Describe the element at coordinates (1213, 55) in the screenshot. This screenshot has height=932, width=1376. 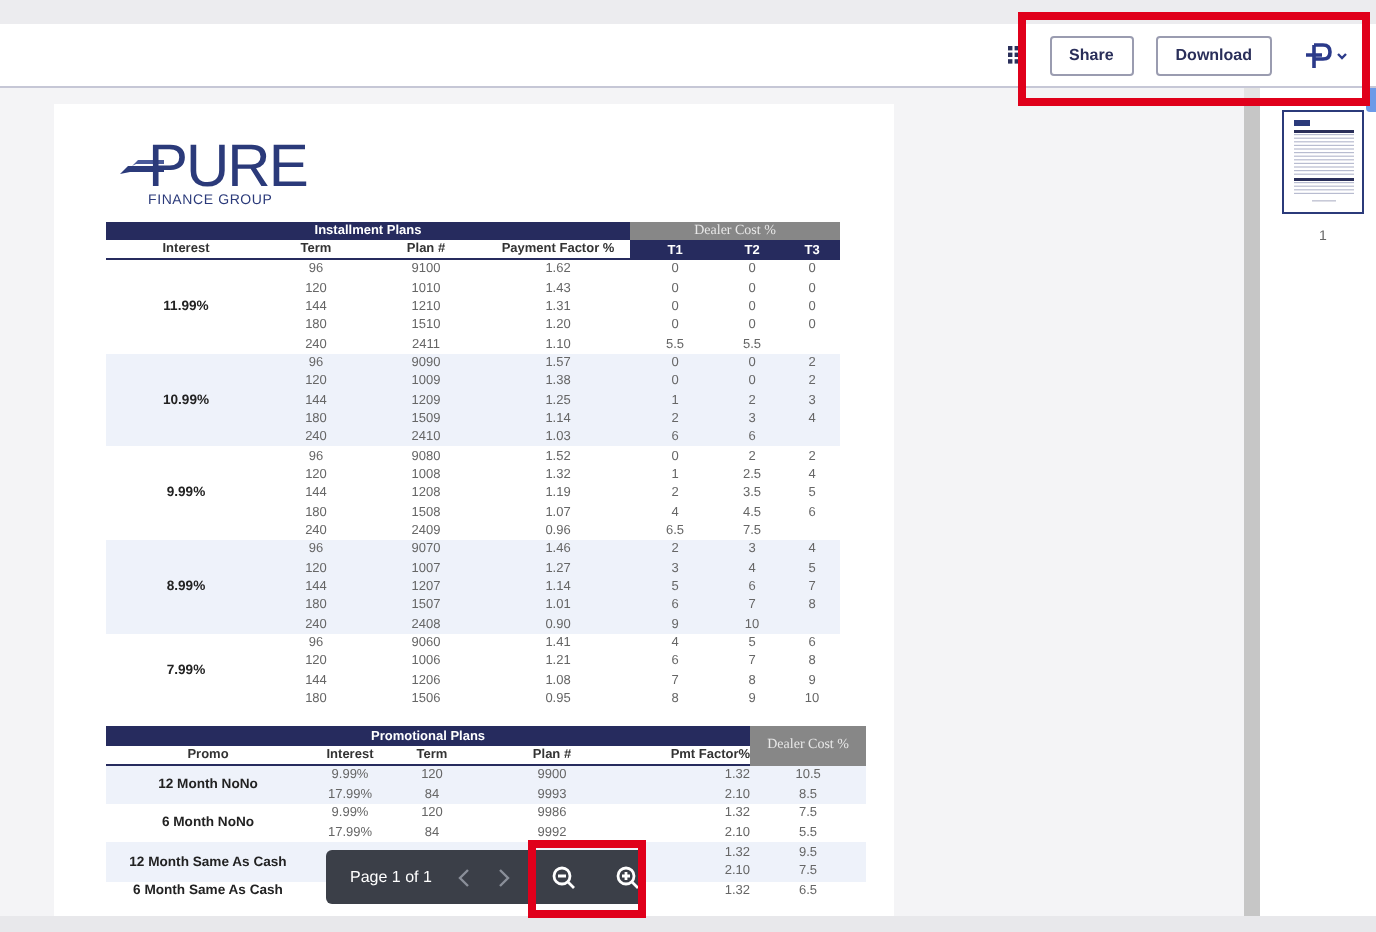
I see `header-button: Download` at that location.